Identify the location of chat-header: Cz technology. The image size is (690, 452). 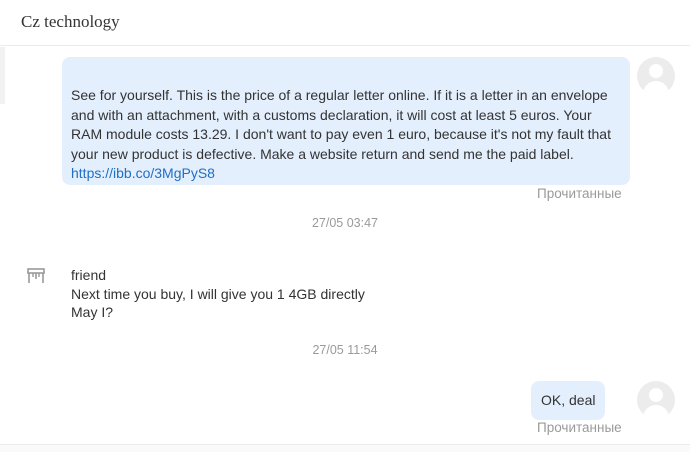
(345, 23).